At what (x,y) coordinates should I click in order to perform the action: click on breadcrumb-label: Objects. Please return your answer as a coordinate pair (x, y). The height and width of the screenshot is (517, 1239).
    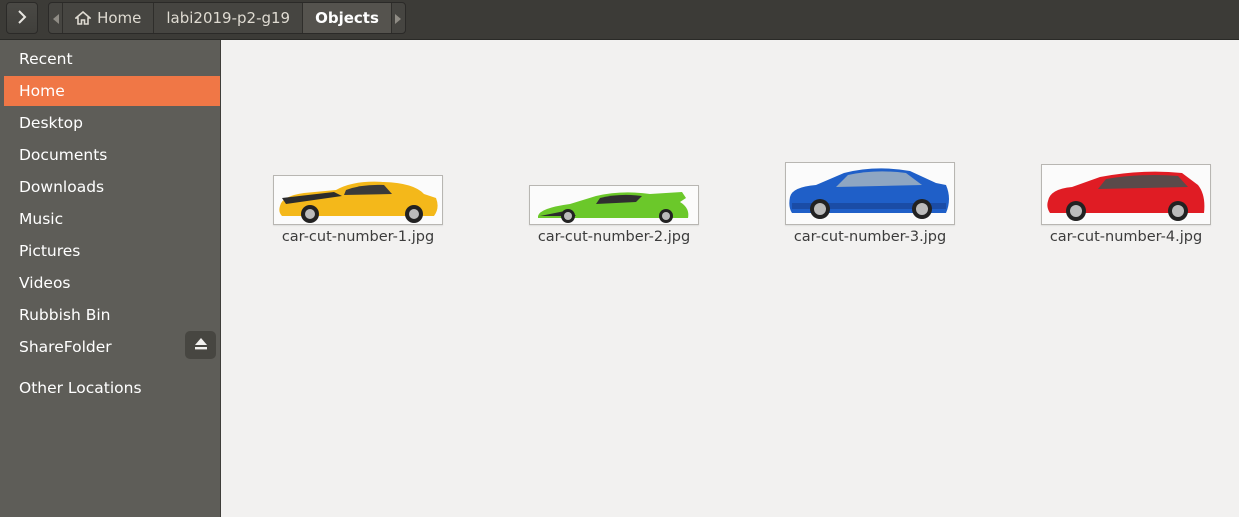
    Looking at the image, I should click on (347, 18).